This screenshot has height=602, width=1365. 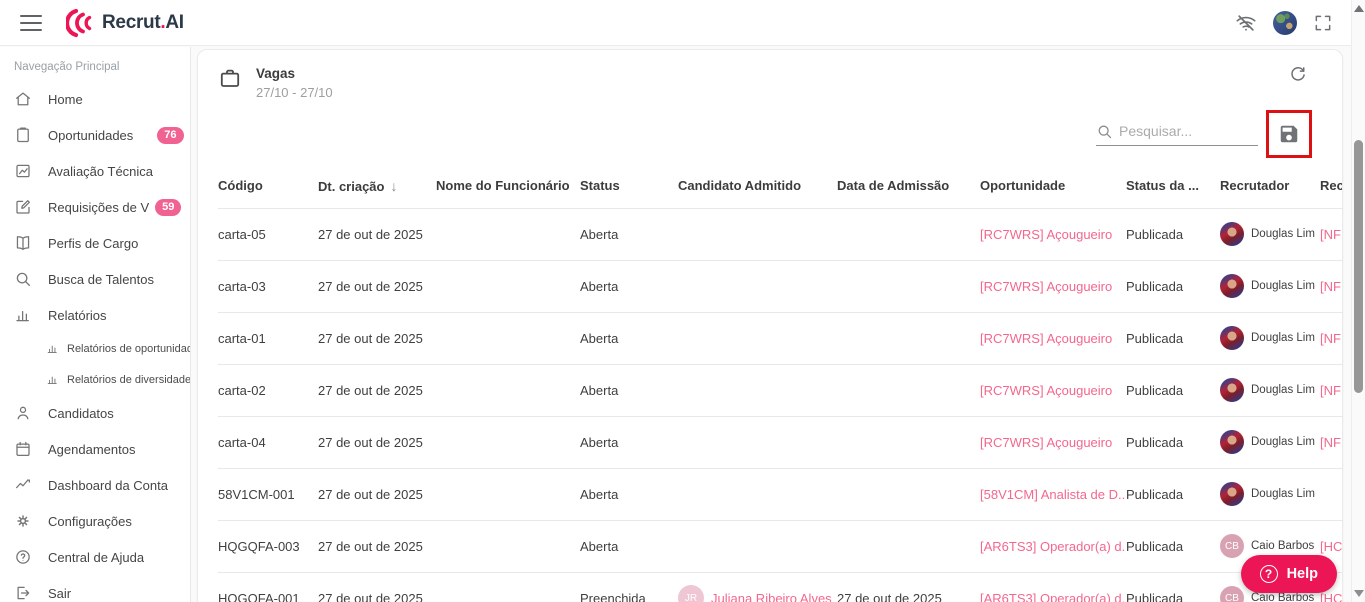 What do you see at coordinates (95, 171) in the screenshot?
I see `sidebar-item-avaliacao-tecnica: Avaliação Técnica` at bounding box center [95, 171].